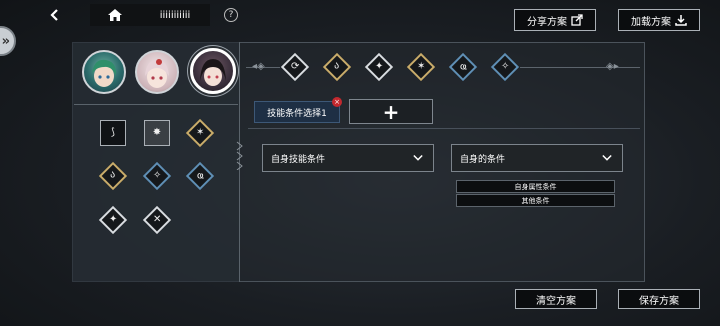  I want to click on back-button, so click(55, 15).